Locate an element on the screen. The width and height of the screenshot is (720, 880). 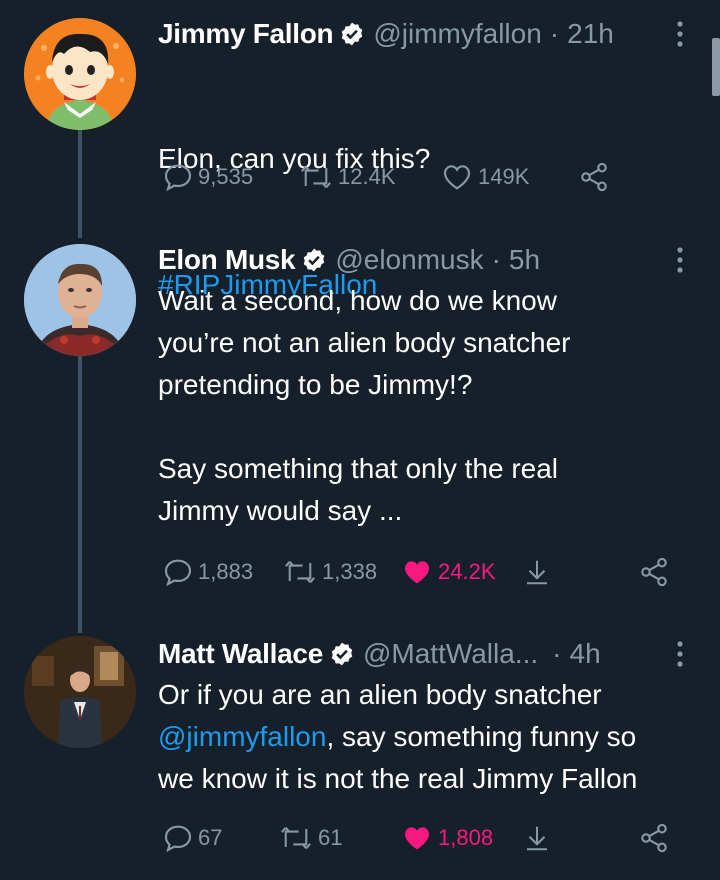
retweet-button: 12.4K is located at coordinates (347, 177).